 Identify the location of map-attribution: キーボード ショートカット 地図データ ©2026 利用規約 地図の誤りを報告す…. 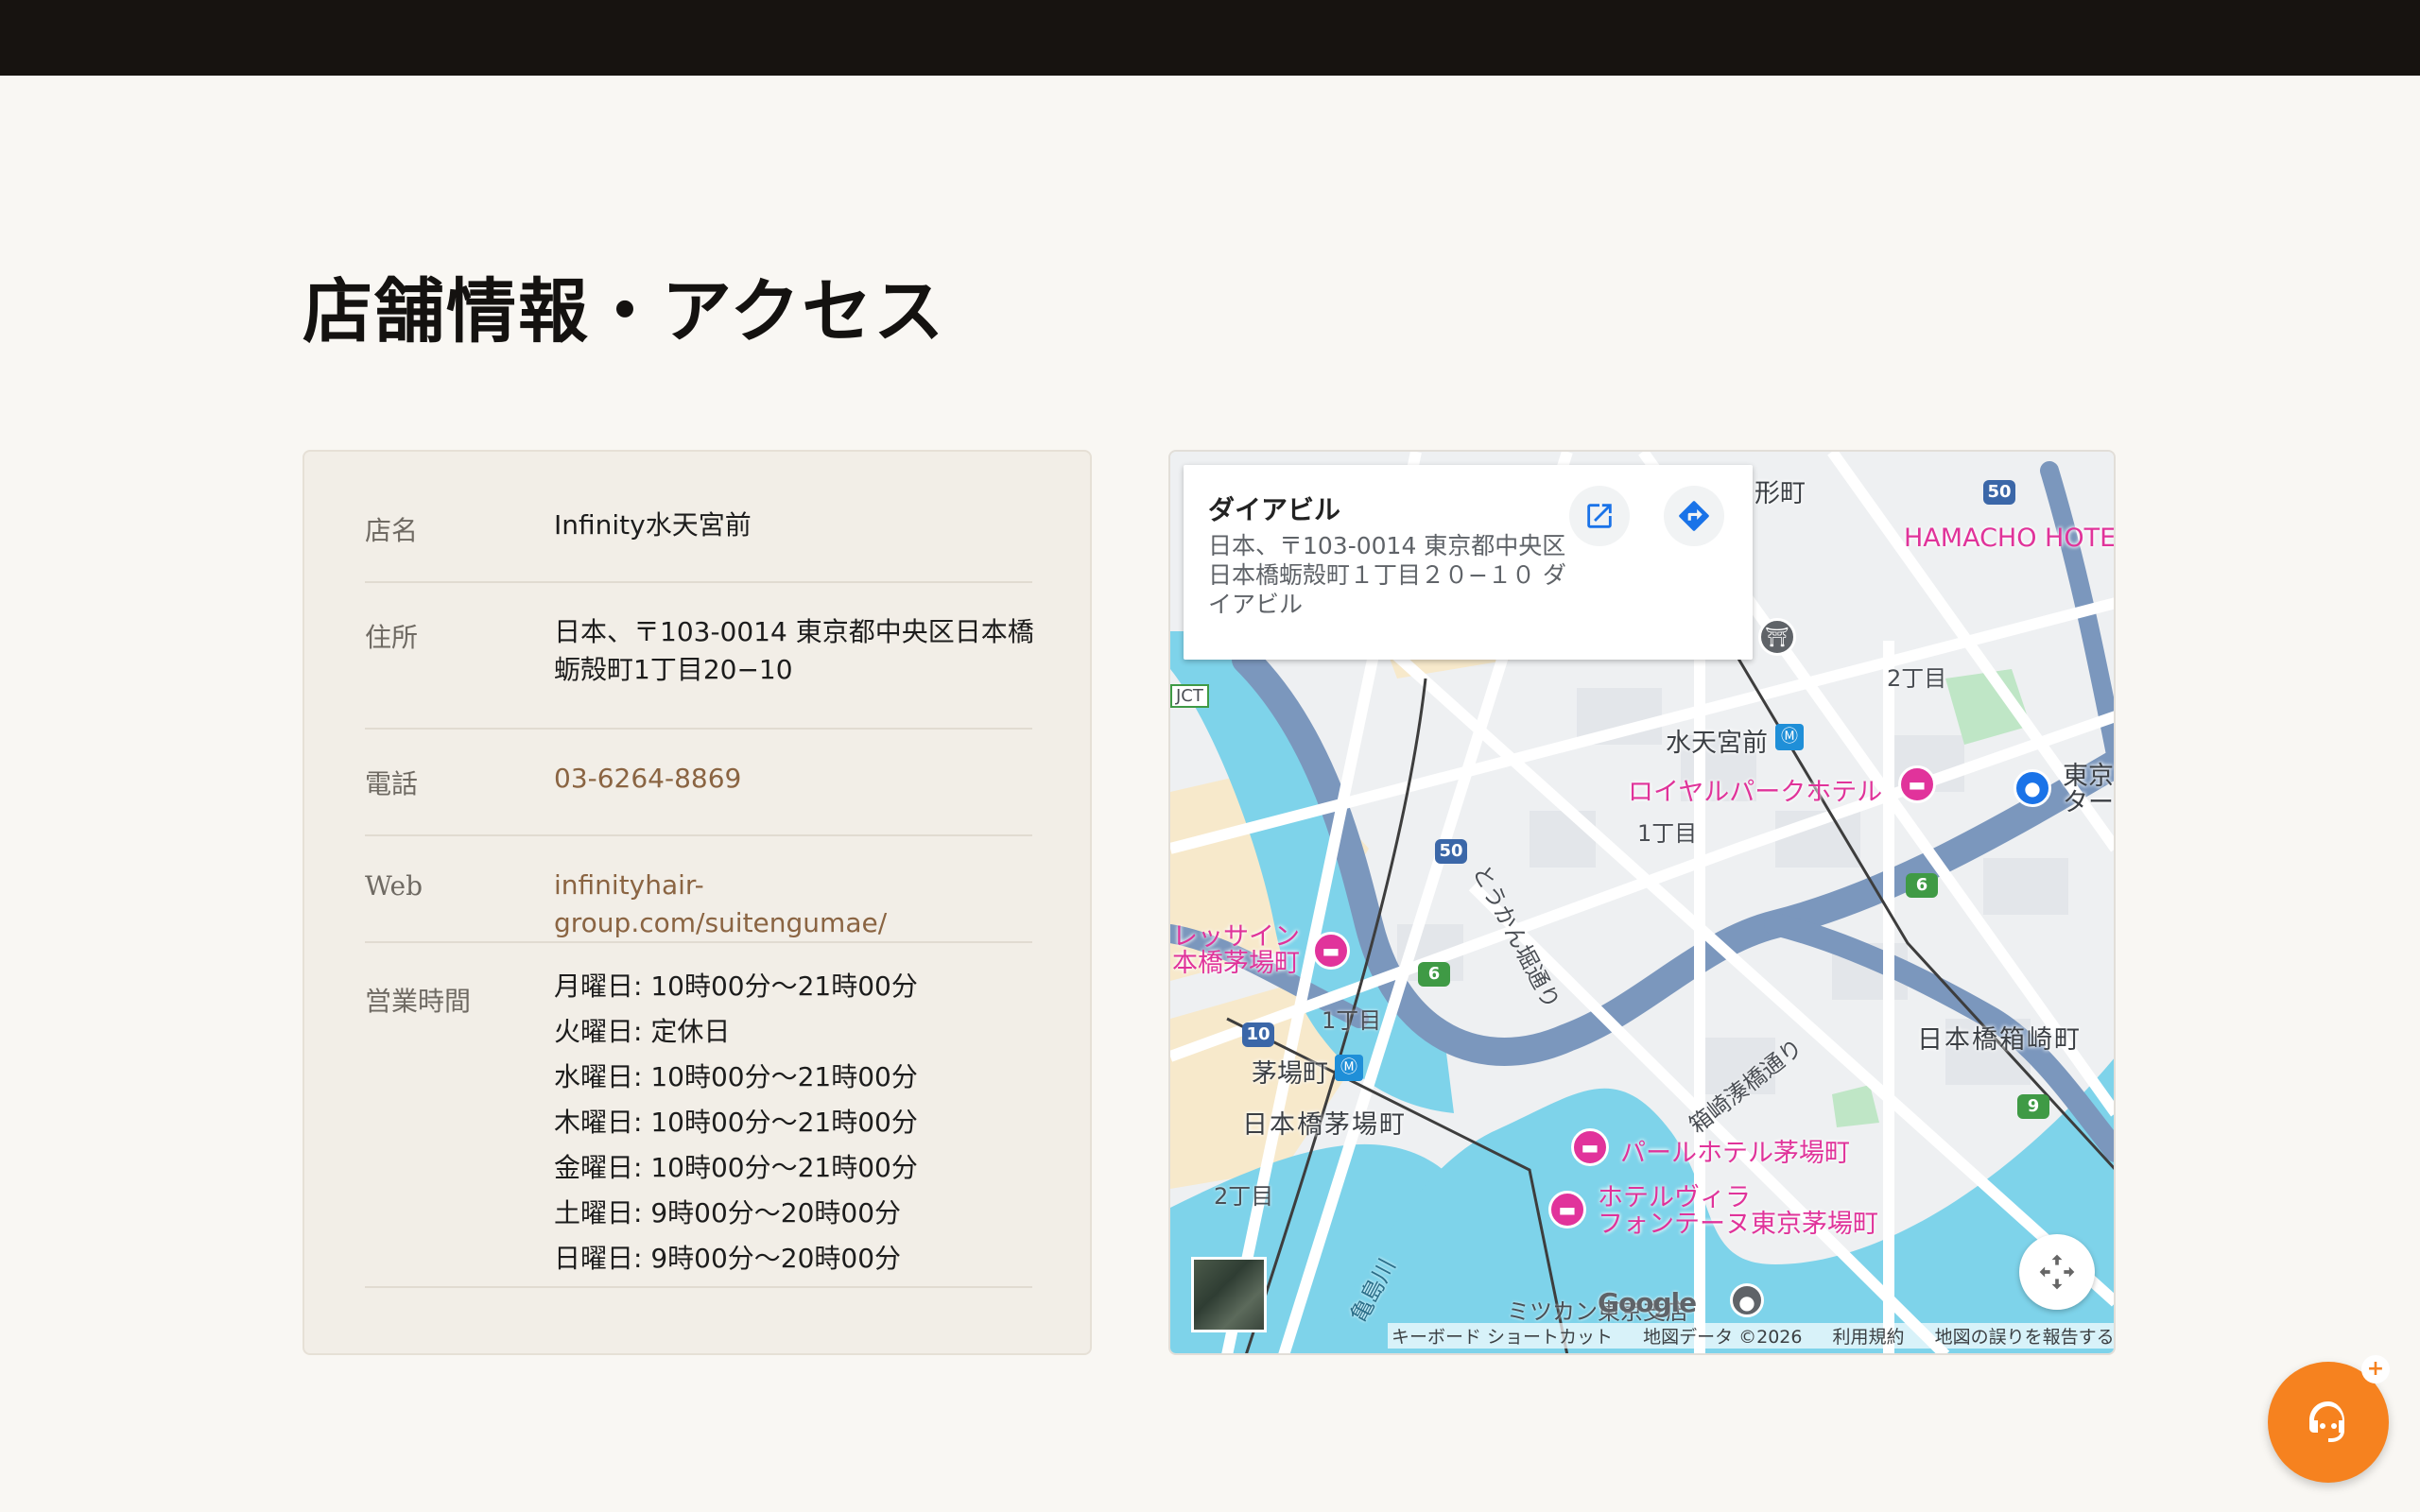
(1751, 1336).